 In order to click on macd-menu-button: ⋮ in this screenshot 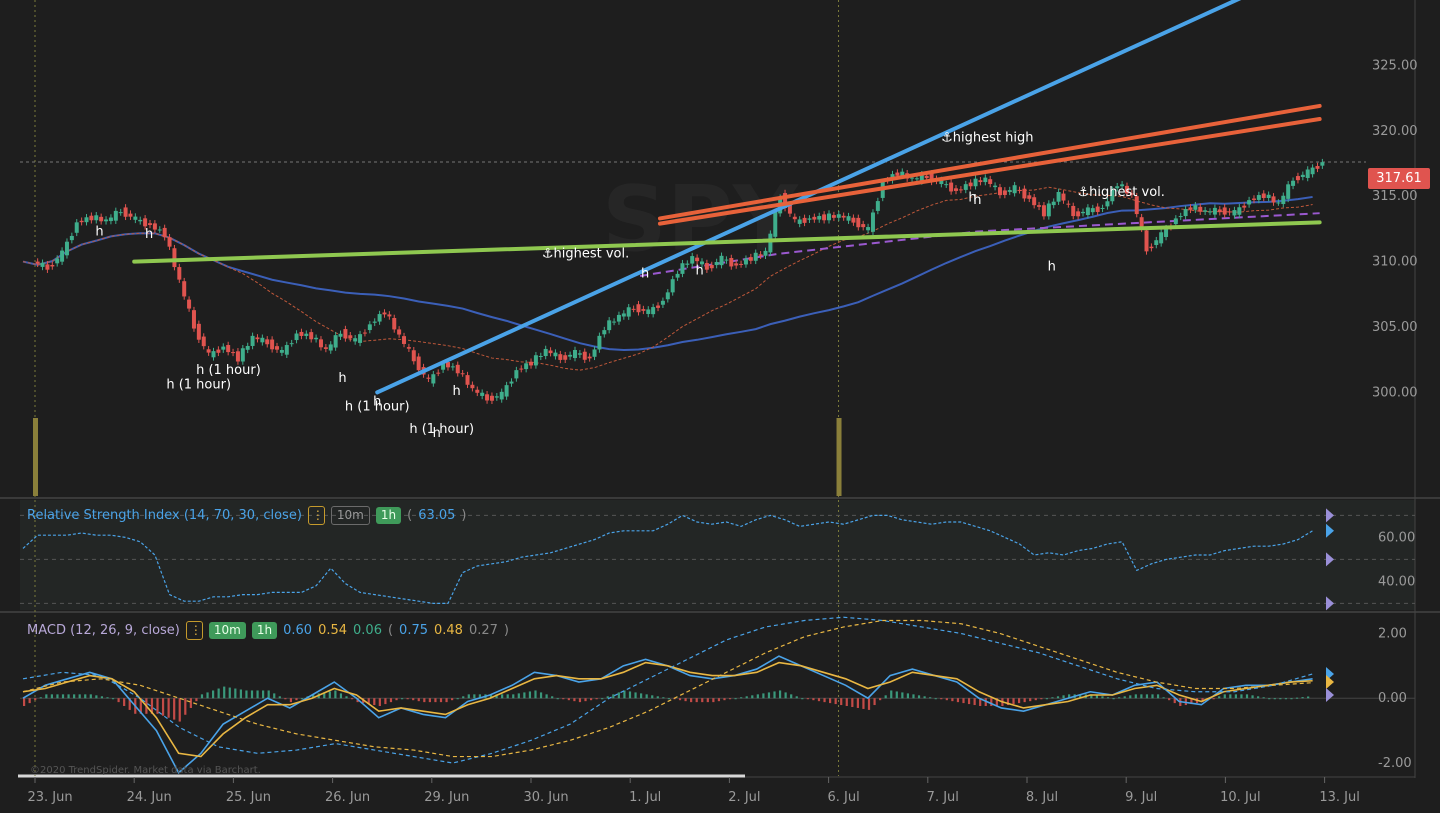, I will do `click(194, 630)`.